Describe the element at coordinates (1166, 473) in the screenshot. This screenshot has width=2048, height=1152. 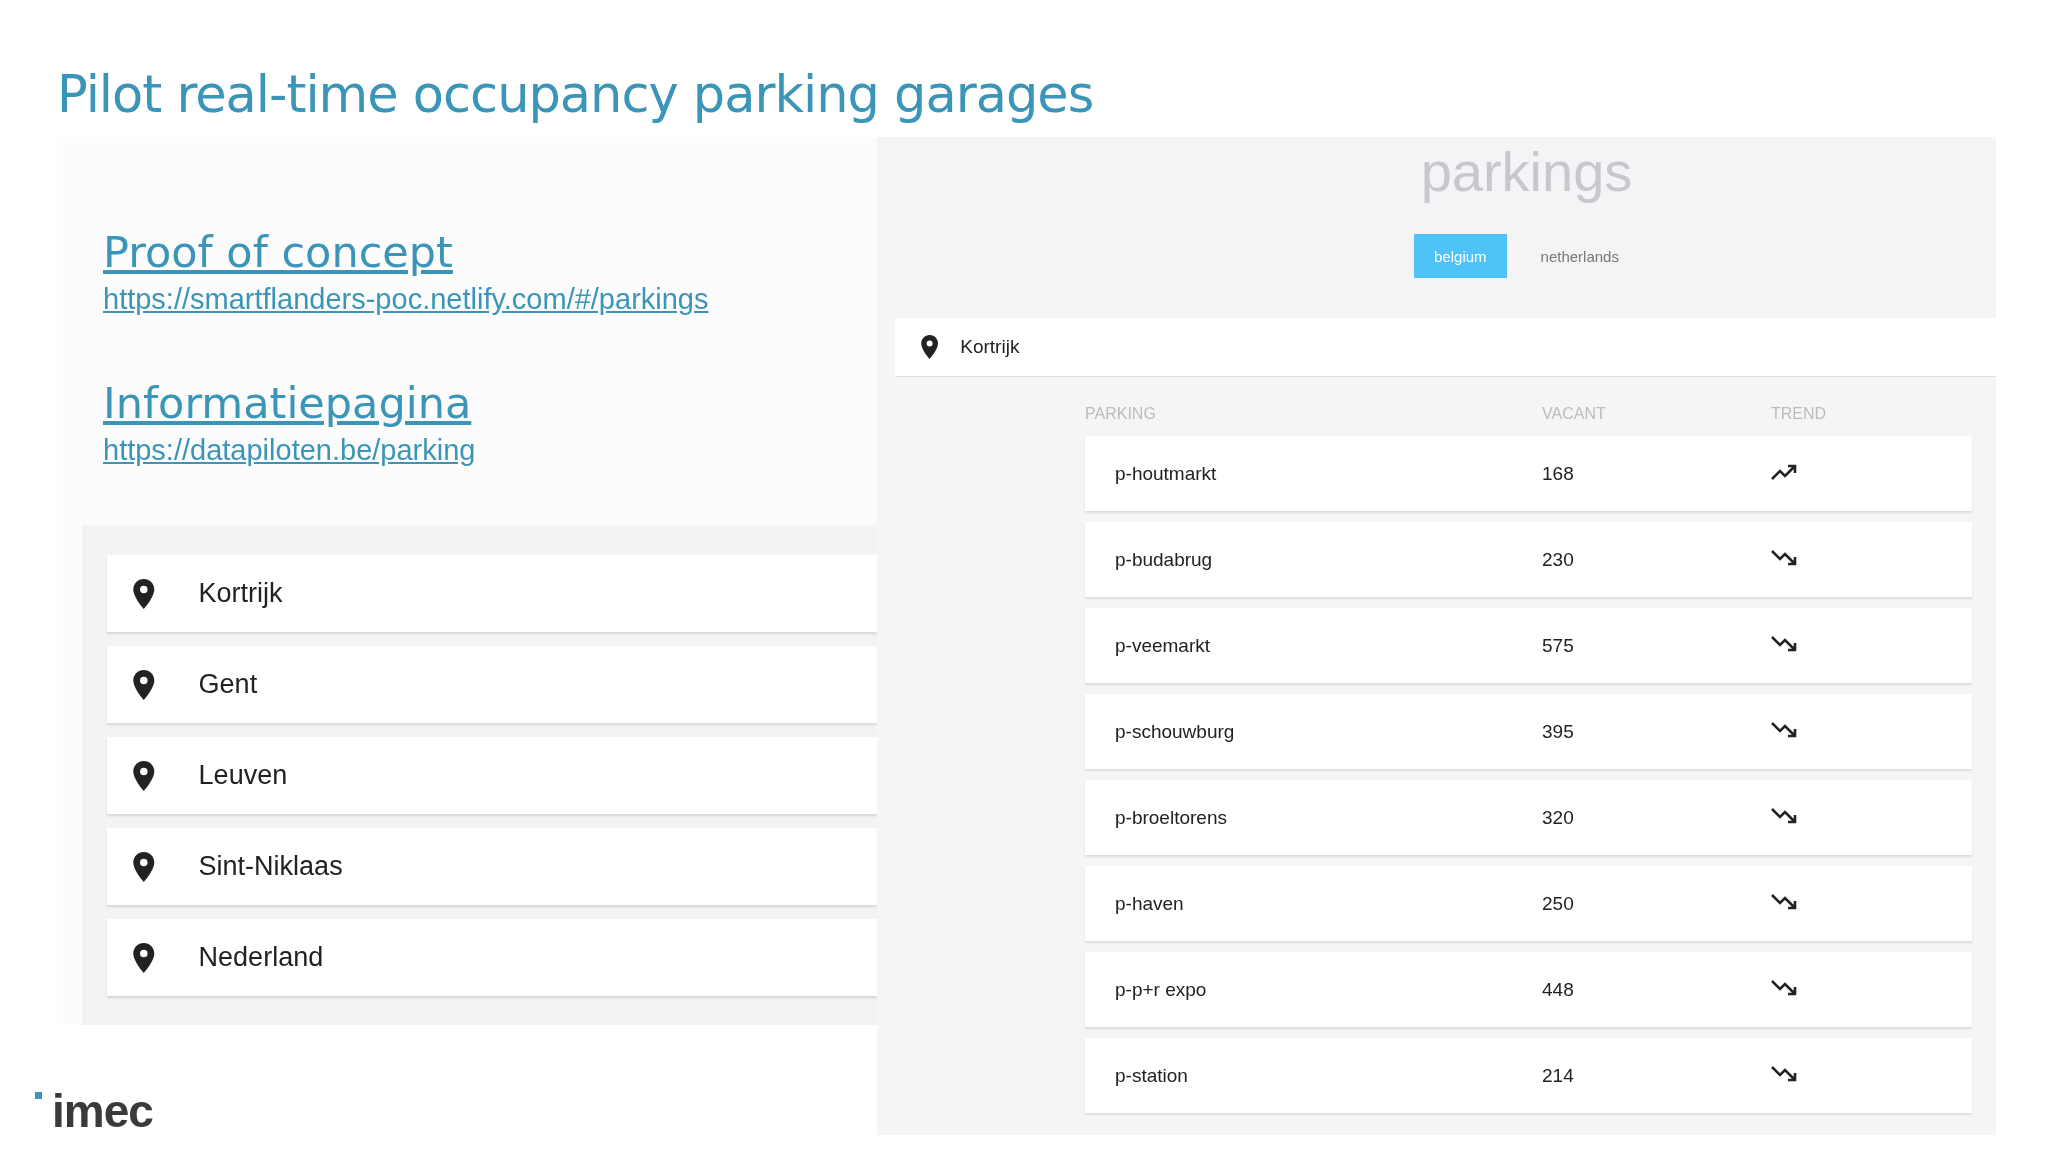
I see `parking-name: p-houtmarkt` at that location.